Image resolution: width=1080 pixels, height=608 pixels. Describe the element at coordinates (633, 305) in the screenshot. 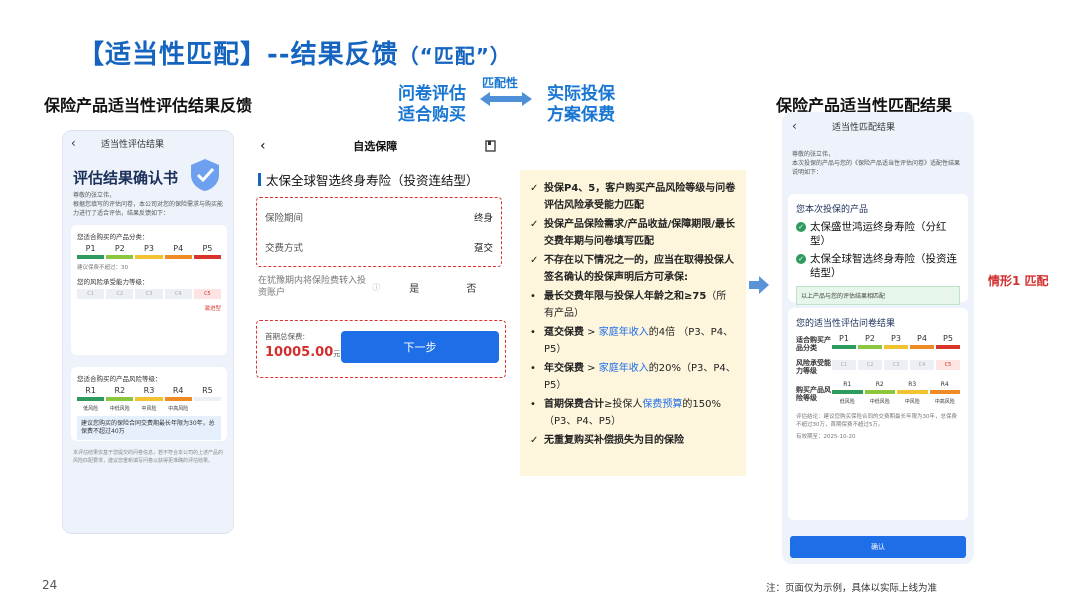

I see `rule-item: • 最长交费年限与投保人年龄之和≥75（所有产品）` at that location.